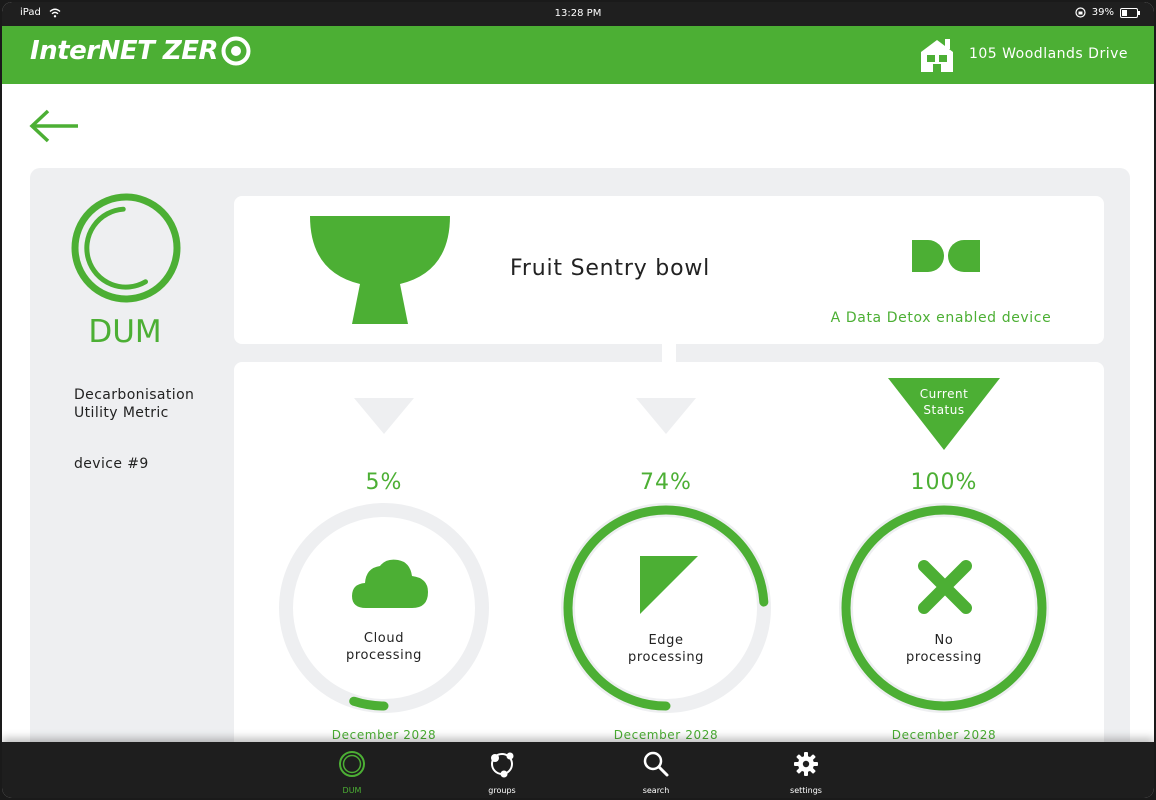 This screenshot has width=1156, height=800. Describe the element at coordinates (656, 764) in the screenshot. I see `search-icon` at that location.